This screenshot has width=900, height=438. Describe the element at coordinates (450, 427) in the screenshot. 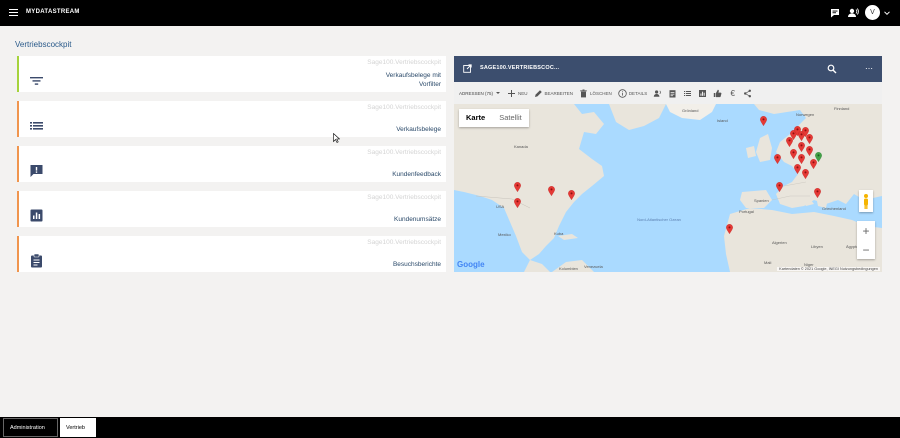

I see `bottom-bar: Administration Vertrieb` at that location.